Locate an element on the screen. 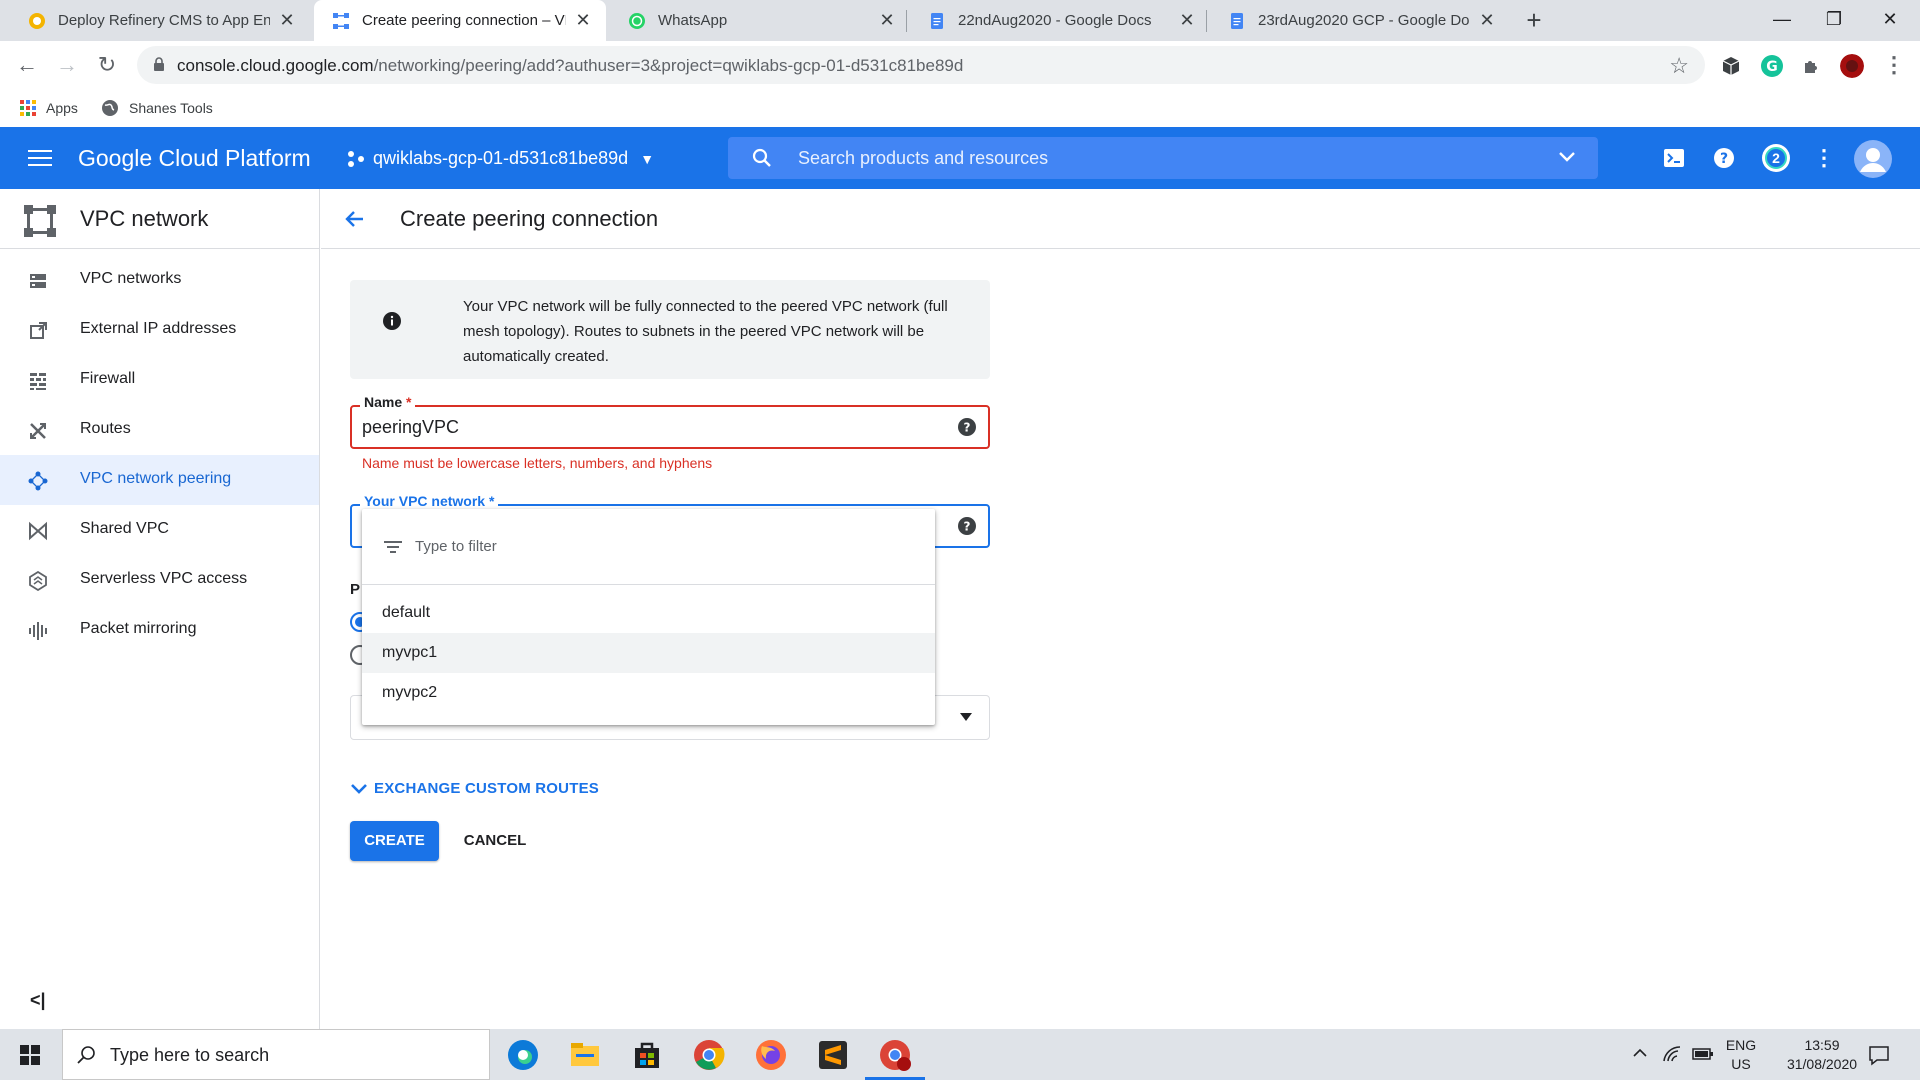 The height and width of the screenshot is (1080, 1920). extensions-puzzle-icon is located at coordinates (1812, 66).